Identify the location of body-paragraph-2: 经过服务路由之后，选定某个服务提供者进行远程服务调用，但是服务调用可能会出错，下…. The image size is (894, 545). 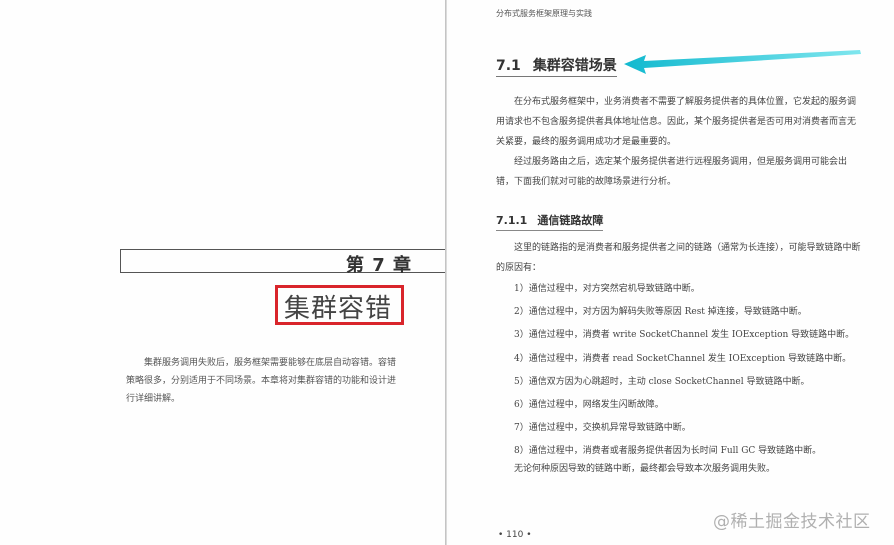
(672, 172).